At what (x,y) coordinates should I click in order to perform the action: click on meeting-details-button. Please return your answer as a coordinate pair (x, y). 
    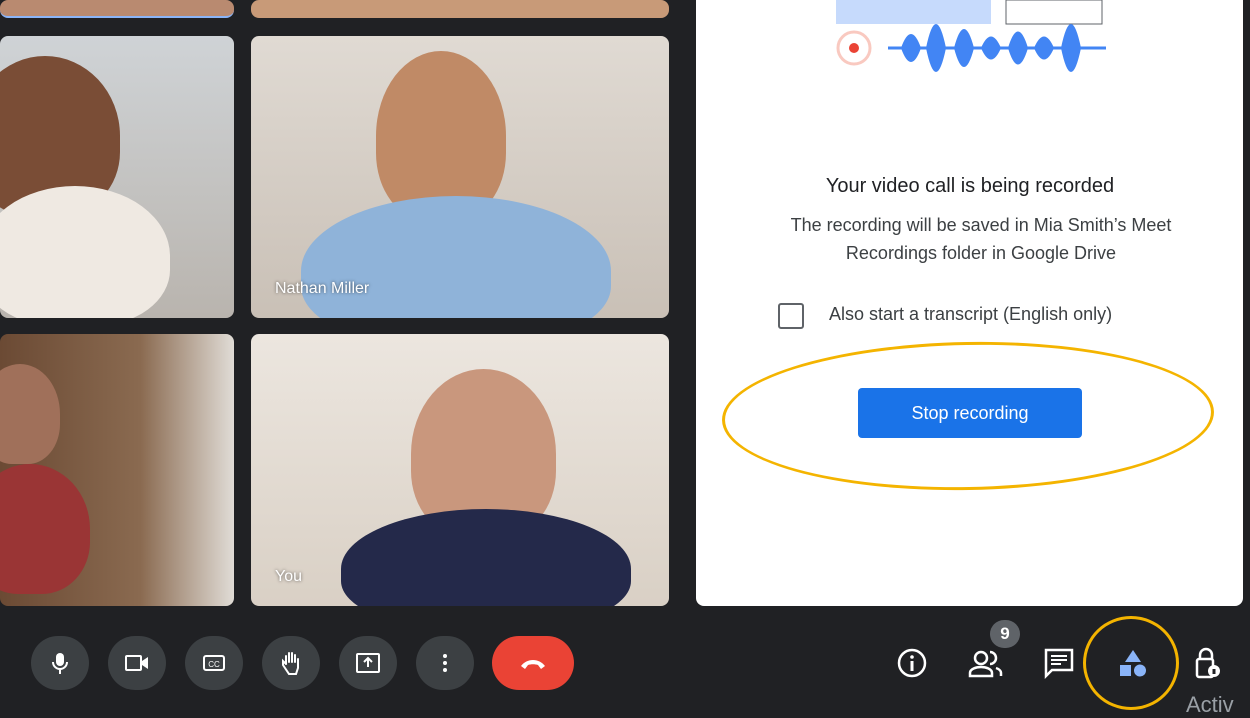
    Looking at the image, I should click on (912, 663).